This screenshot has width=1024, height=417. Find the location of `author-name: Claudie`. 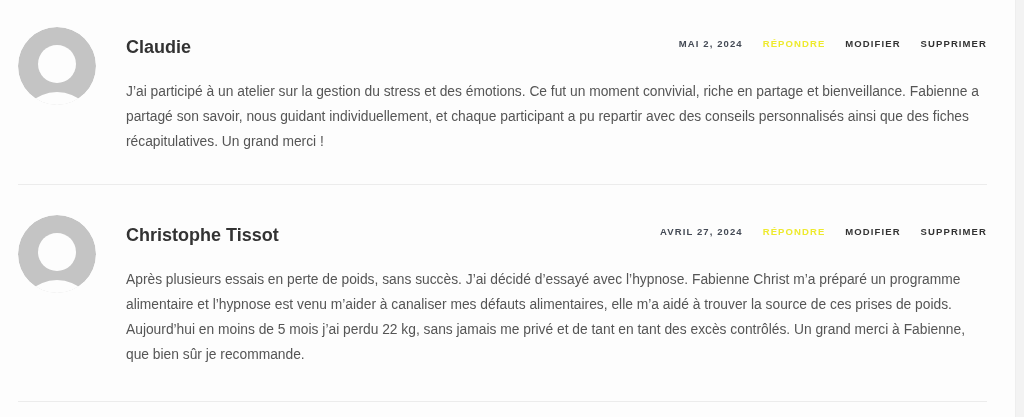

author-name: Claudie is located at coordinates (158, 47).